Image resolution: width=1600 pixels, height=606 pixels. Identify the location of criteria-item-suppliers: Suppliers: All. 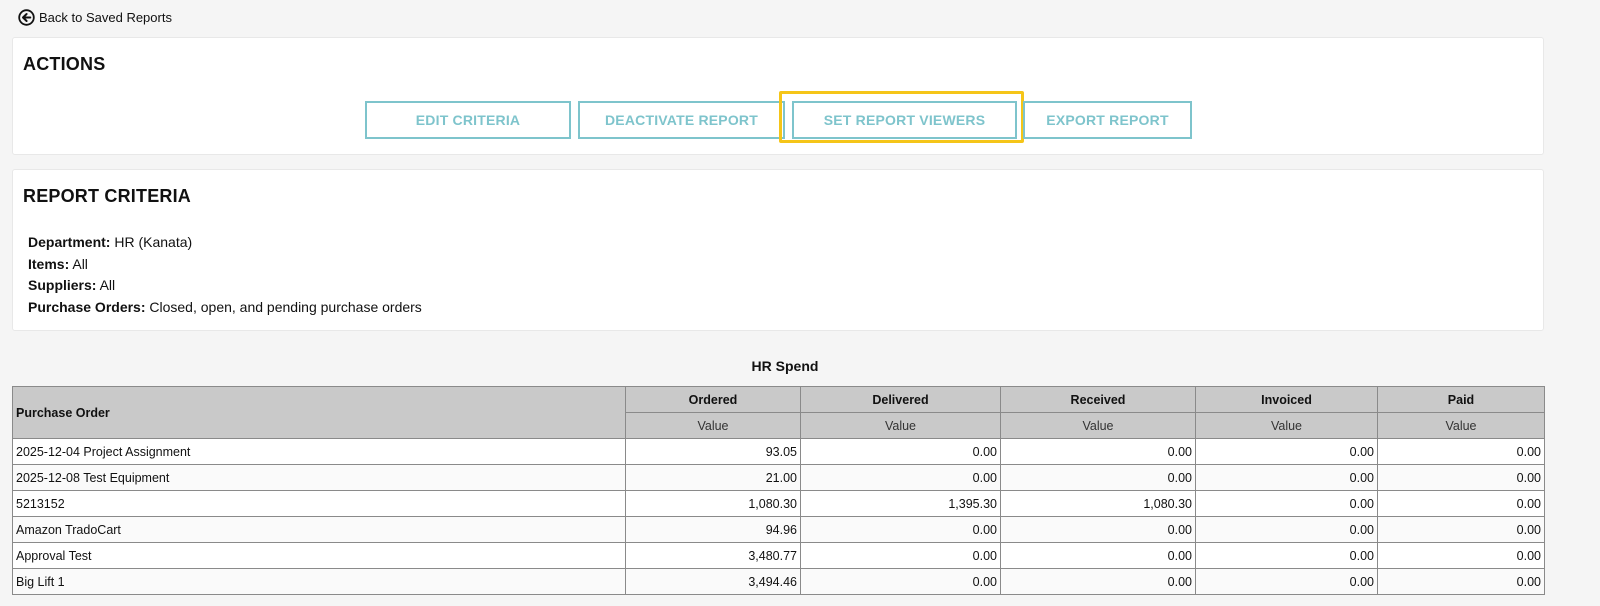
(225, 286).